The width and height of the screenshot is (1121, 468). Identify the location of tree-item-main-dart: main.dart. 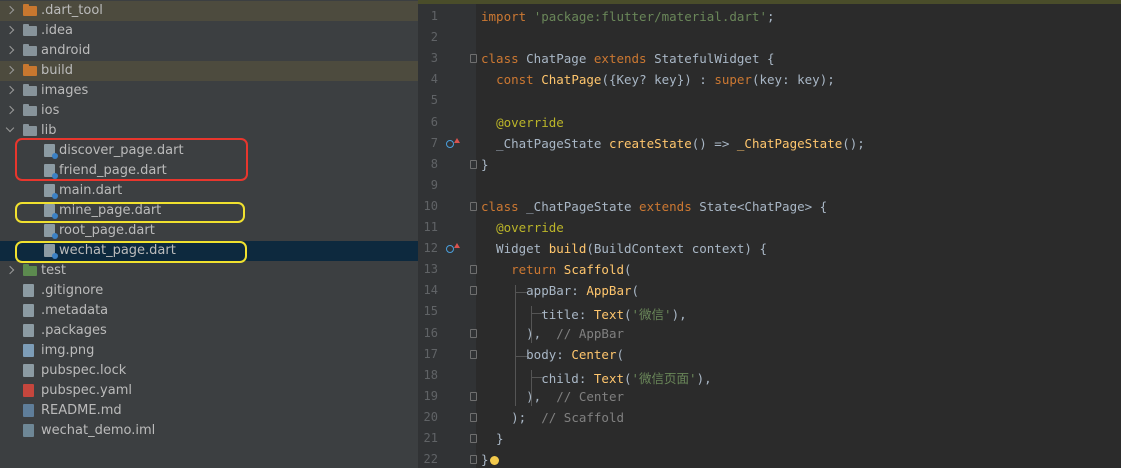
(209, 191).